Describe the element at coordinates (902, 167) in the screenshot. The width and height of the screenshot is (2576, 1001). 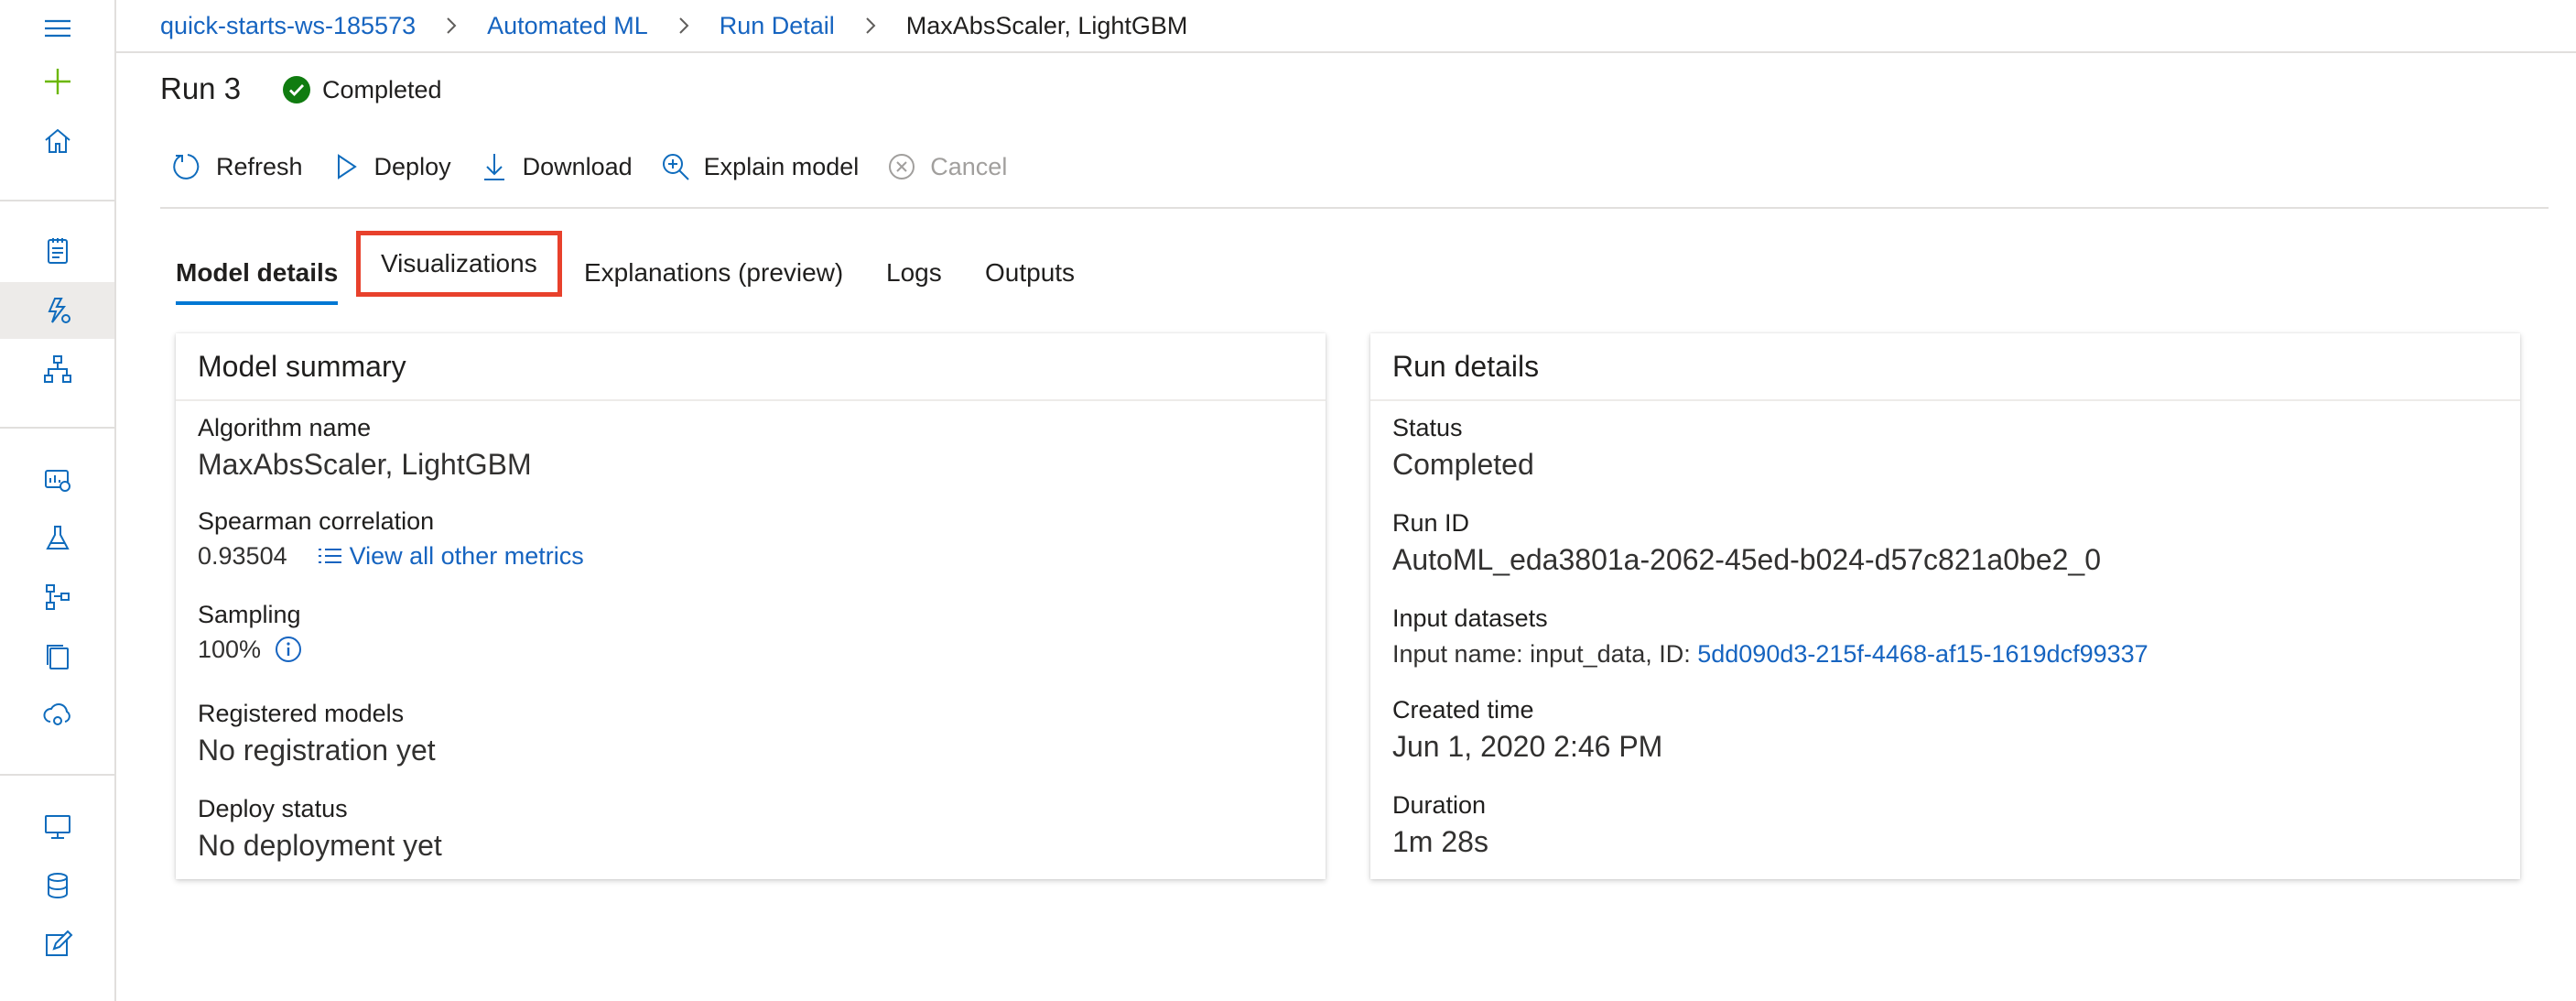
I see `cancel-icon` at that location.